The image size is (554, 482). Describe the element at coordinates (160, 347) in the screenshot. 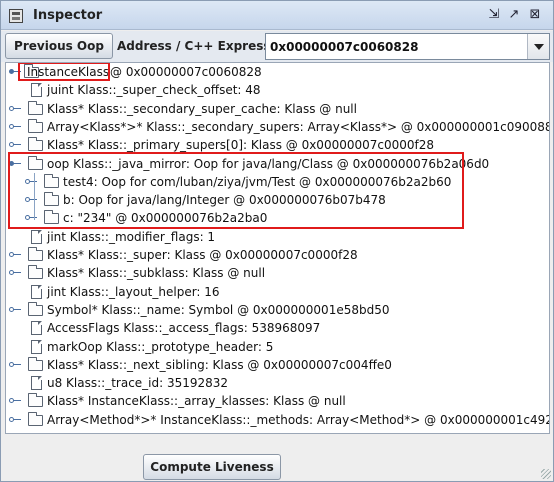

I see `tree-node-label: markOop Klass::_prototype_header: 5` at that location.